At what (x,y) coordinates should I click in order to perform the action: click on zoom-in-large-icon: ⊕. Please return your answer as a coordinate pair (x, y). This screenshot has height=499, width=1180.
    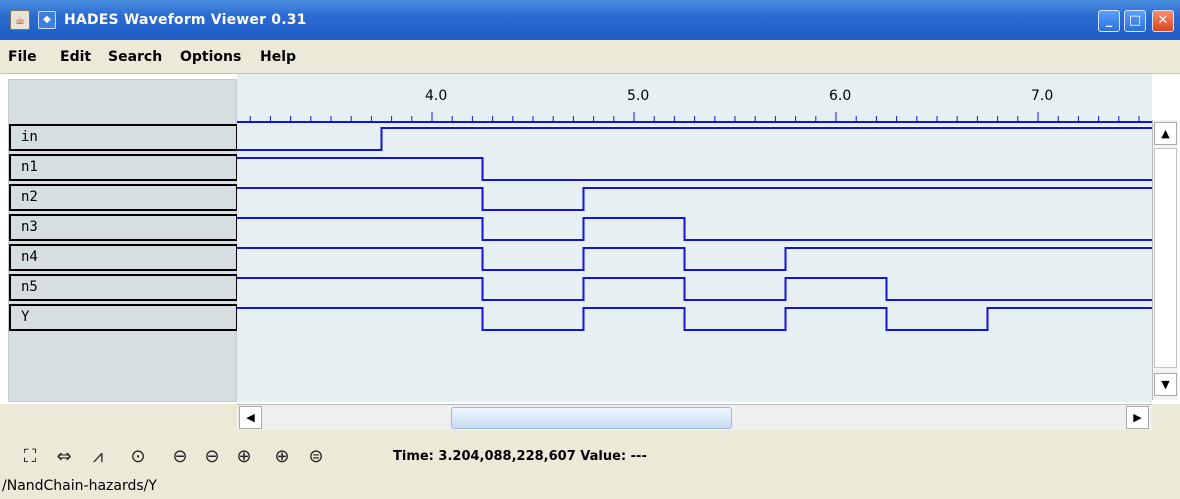
    Looking at the image, I should click on (282, 457).